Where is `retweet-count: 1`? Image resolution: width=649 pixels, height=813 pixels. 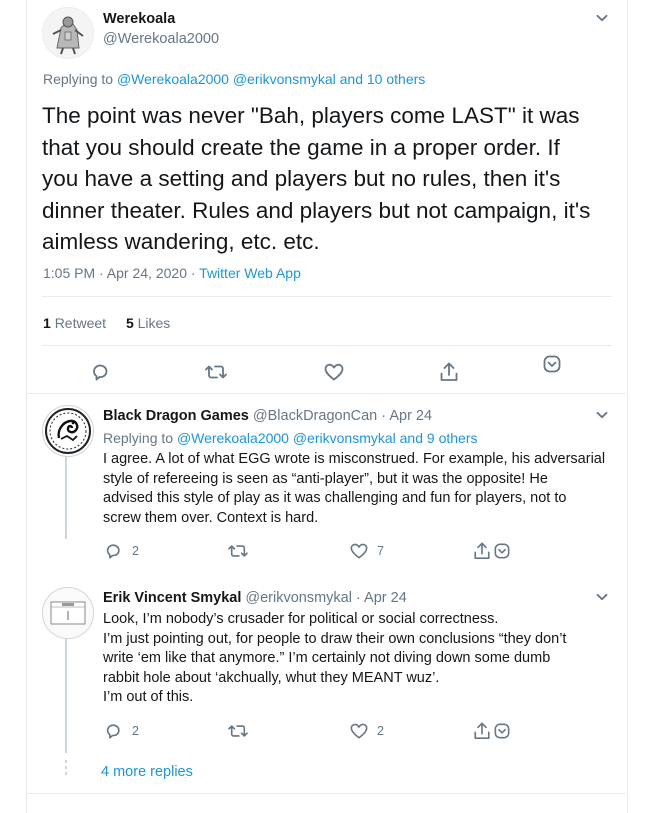 retweet-count: 1 is located at coordinates (47, 323).